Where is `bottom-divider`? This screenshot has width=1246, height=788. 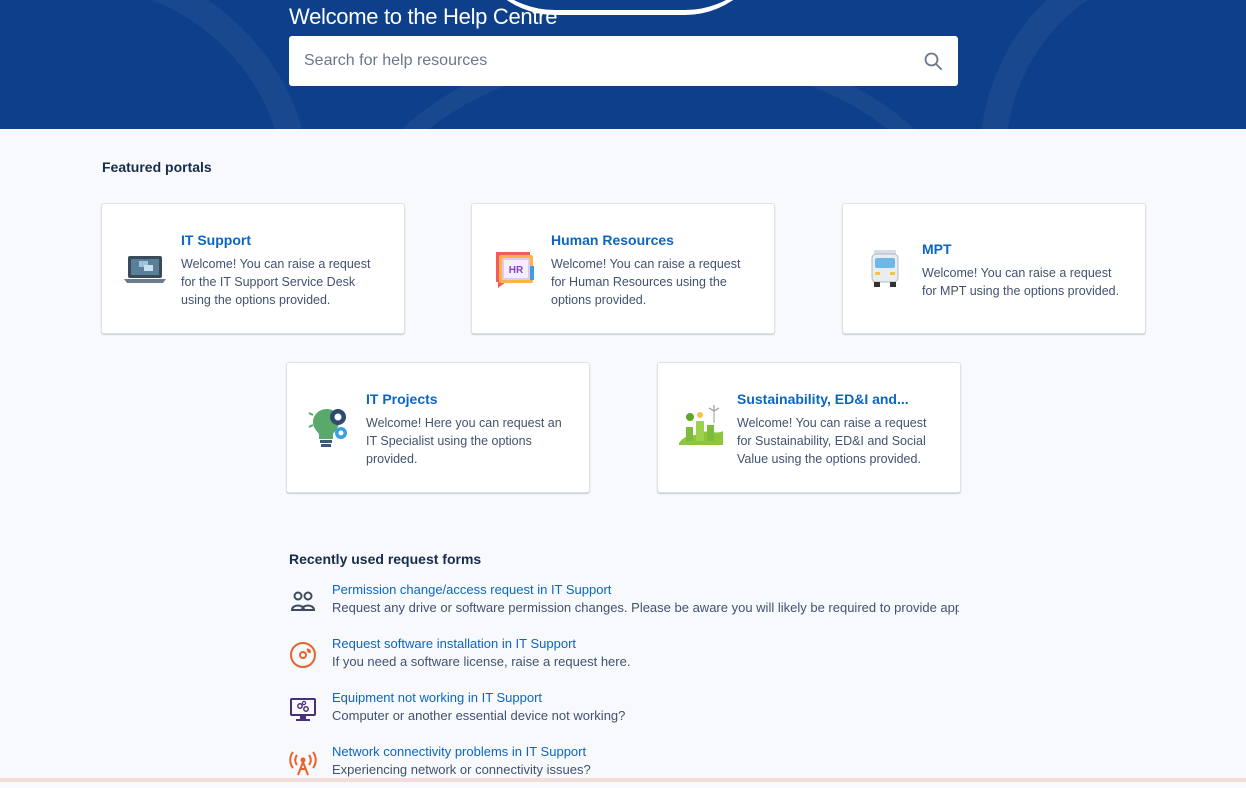 bottom-divider is located at coordinates (623, 780).